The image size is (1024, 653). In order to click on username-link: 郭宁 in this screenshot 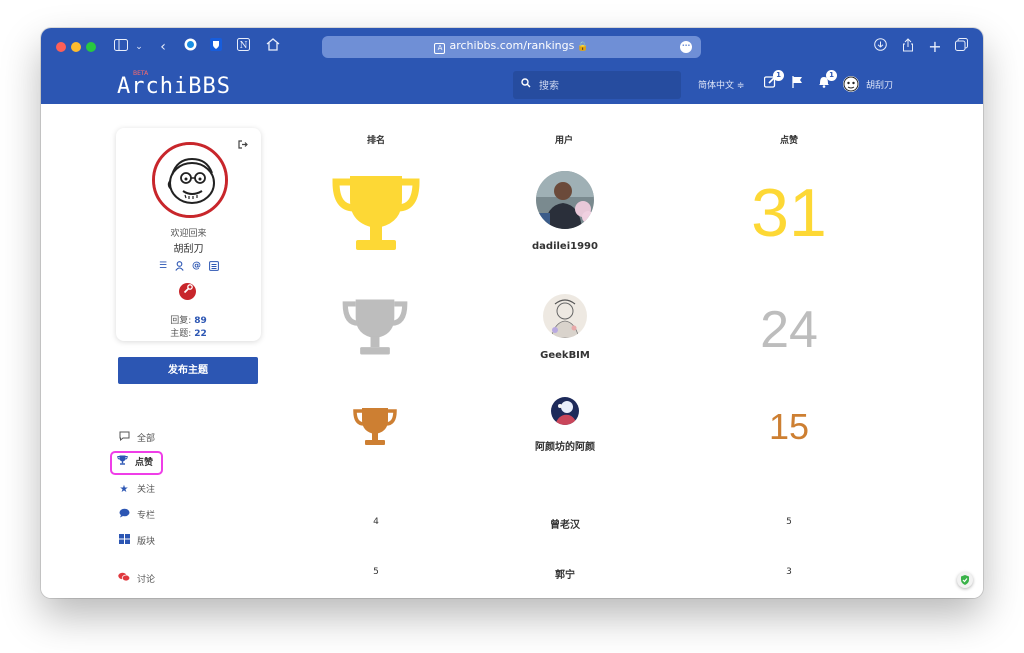, I will do `click(565, 573)`.